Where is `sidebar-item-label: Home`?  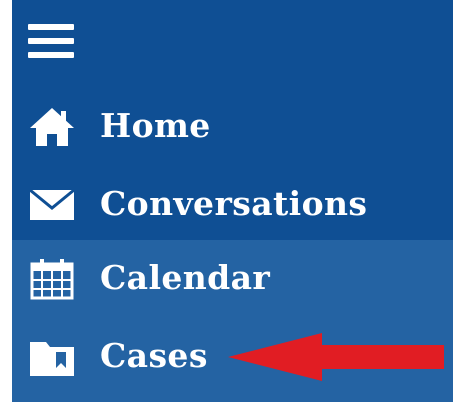
sidebar-item-label: Home is located at coordinates (155, 125).